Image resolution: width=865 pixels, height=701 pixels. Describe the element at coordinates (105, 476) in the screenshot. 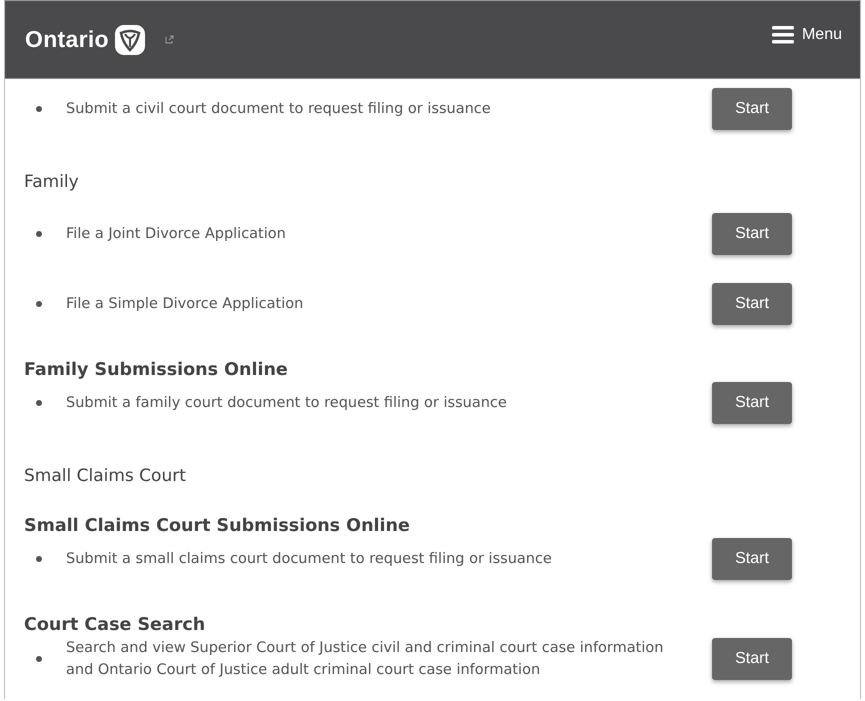

I see `section-heading: Small Claims Court` at that location.